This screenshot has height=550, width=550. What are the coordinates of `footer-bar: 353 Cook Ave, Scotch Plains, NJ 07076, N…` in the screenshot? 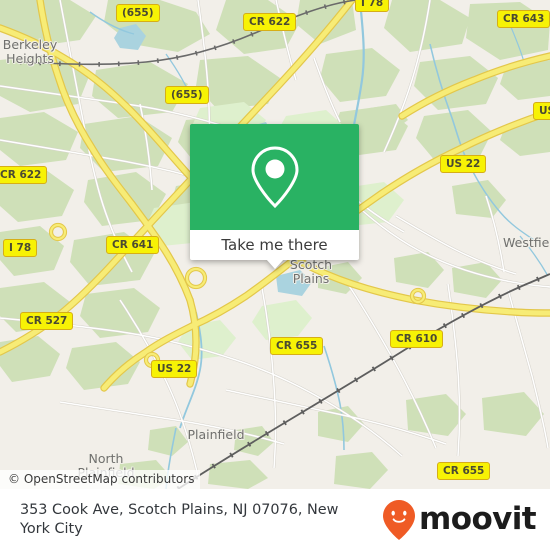 It's located at (275, 519).